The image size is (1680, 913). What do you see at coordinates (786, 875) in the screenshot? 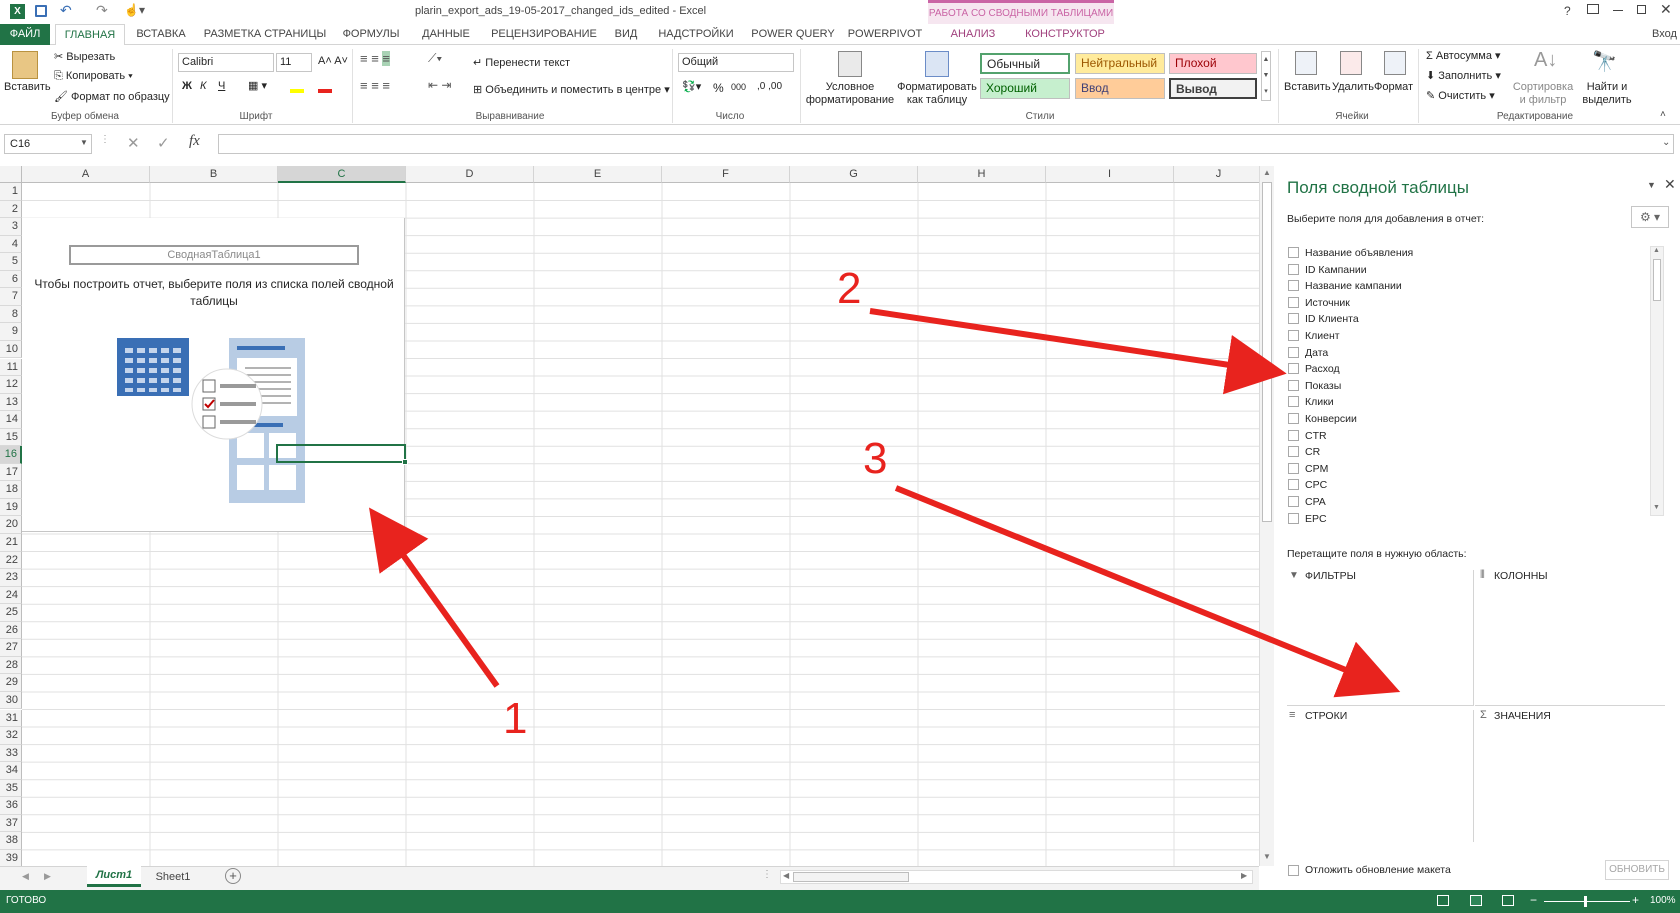
I see `hscroll-left-icon: ◀` at bounding box center [786, 875].